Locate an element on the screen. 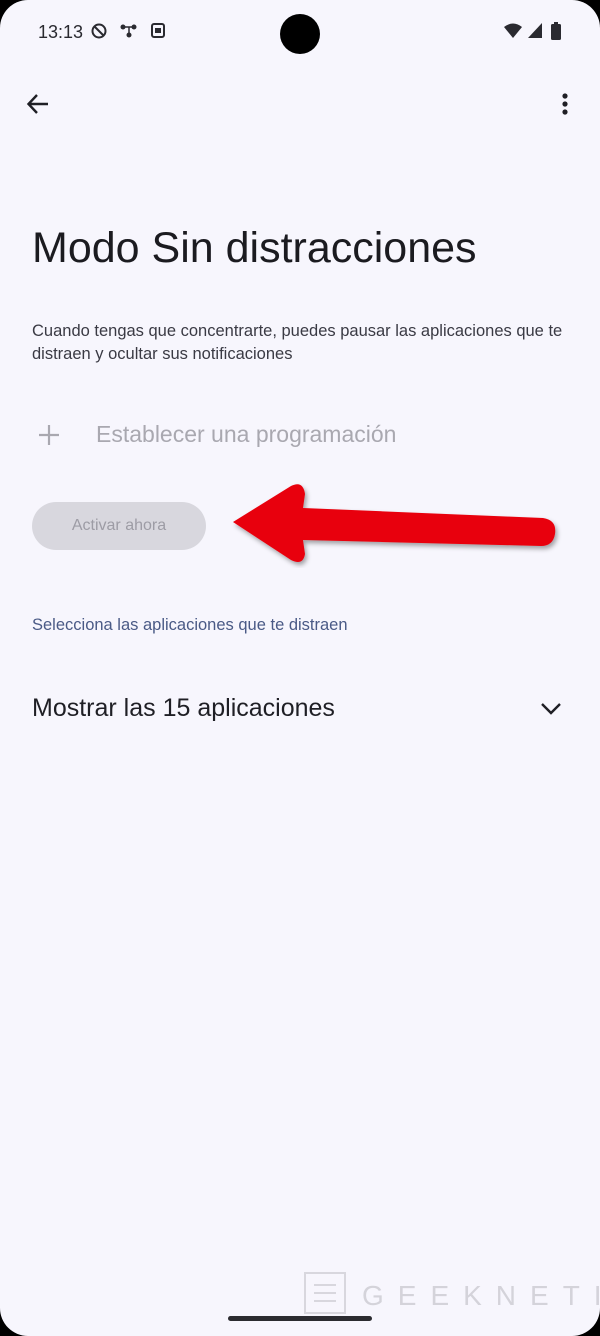 The height and width of the screenshot is (1336, 600). set-schedule-row: Establecer una programación is located at coordinates (300, 436).